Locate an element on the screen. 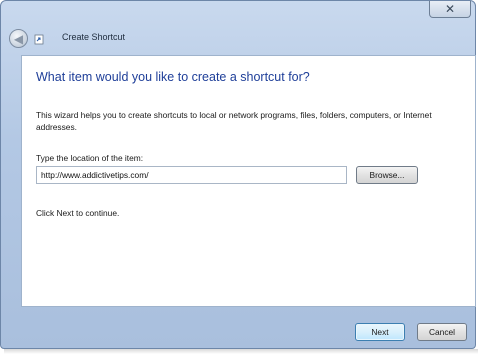  back-arrow-icon: ◀ is located at coordinates (18, 38).